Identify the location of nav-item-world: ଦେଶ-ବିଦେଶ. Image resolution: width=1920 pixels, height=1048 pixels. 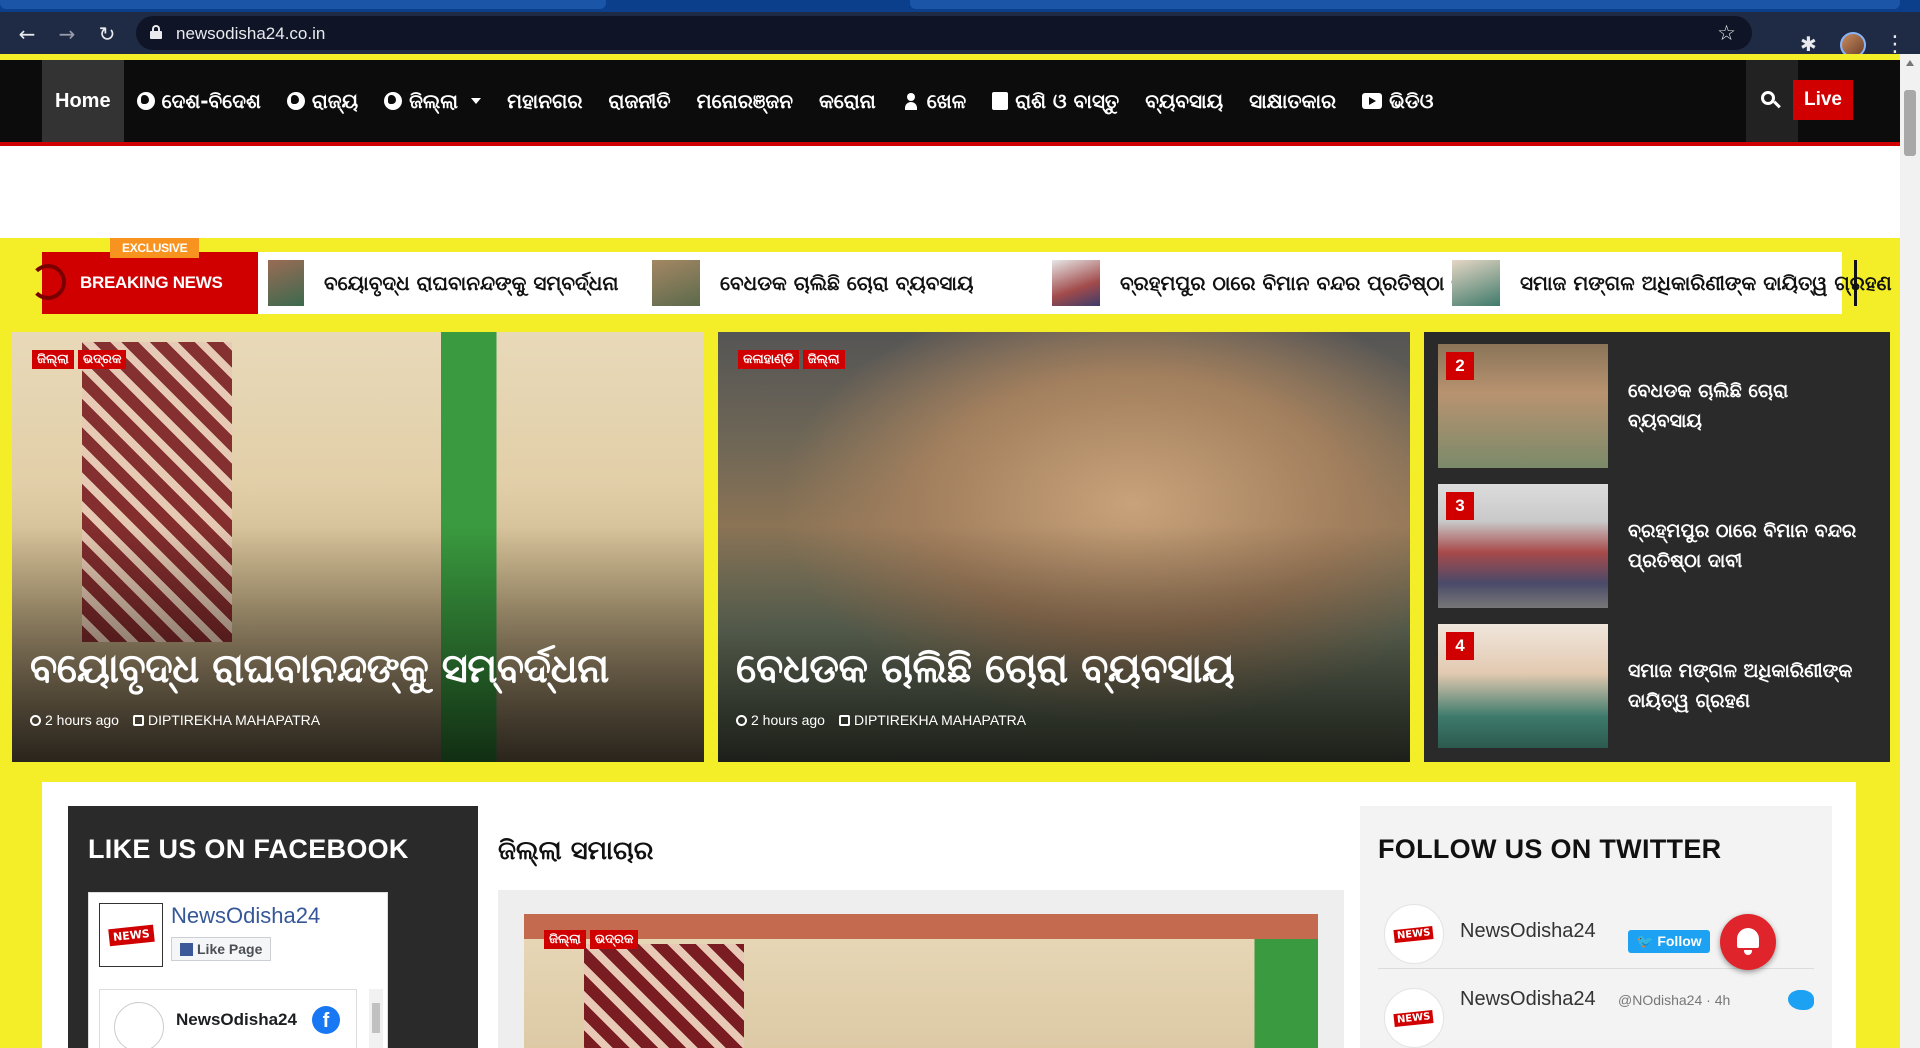
(199, 101).